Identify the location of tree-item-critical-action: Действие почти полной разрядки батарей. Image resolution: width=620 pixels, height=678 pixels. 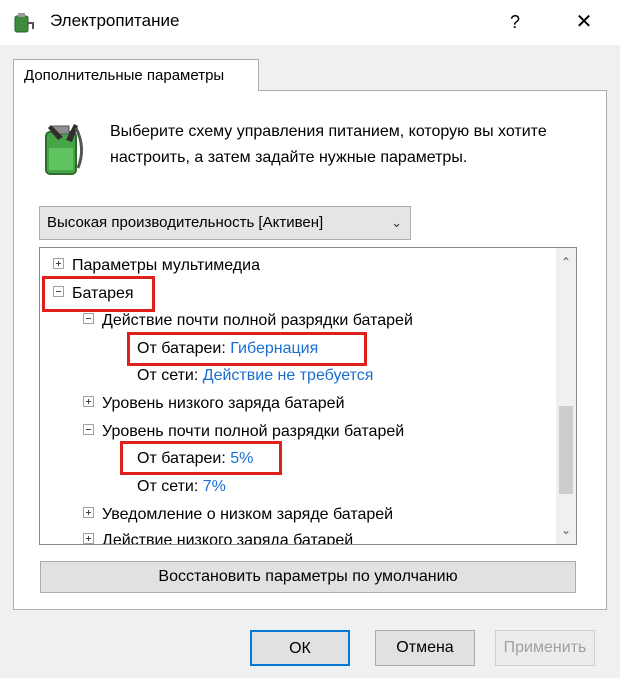
(248, 321).